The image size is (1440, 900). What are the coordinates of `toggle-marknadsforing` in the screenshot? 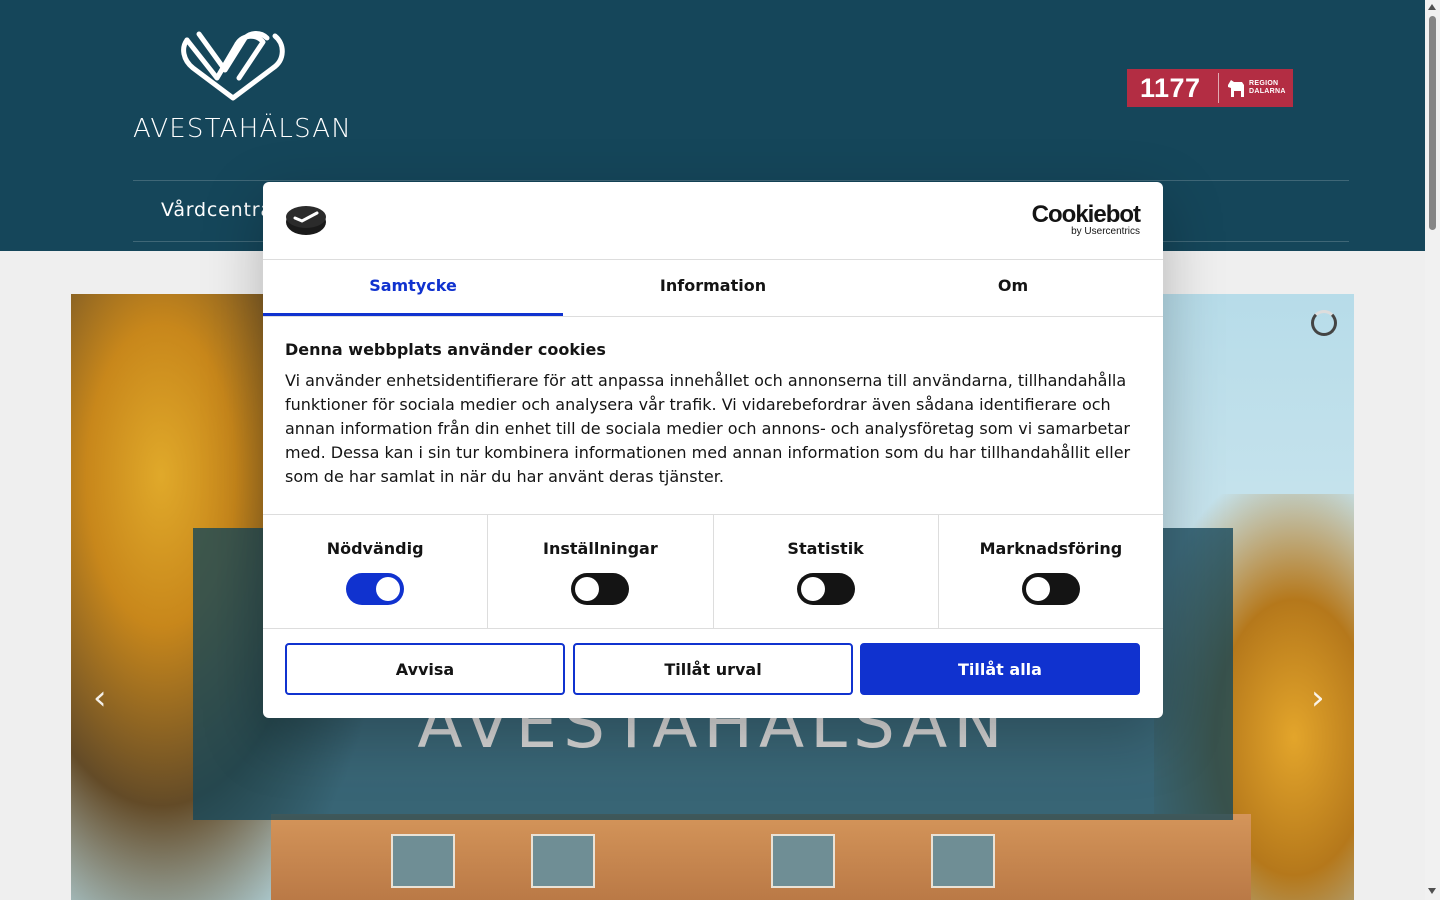 It's located at (1050, 589).